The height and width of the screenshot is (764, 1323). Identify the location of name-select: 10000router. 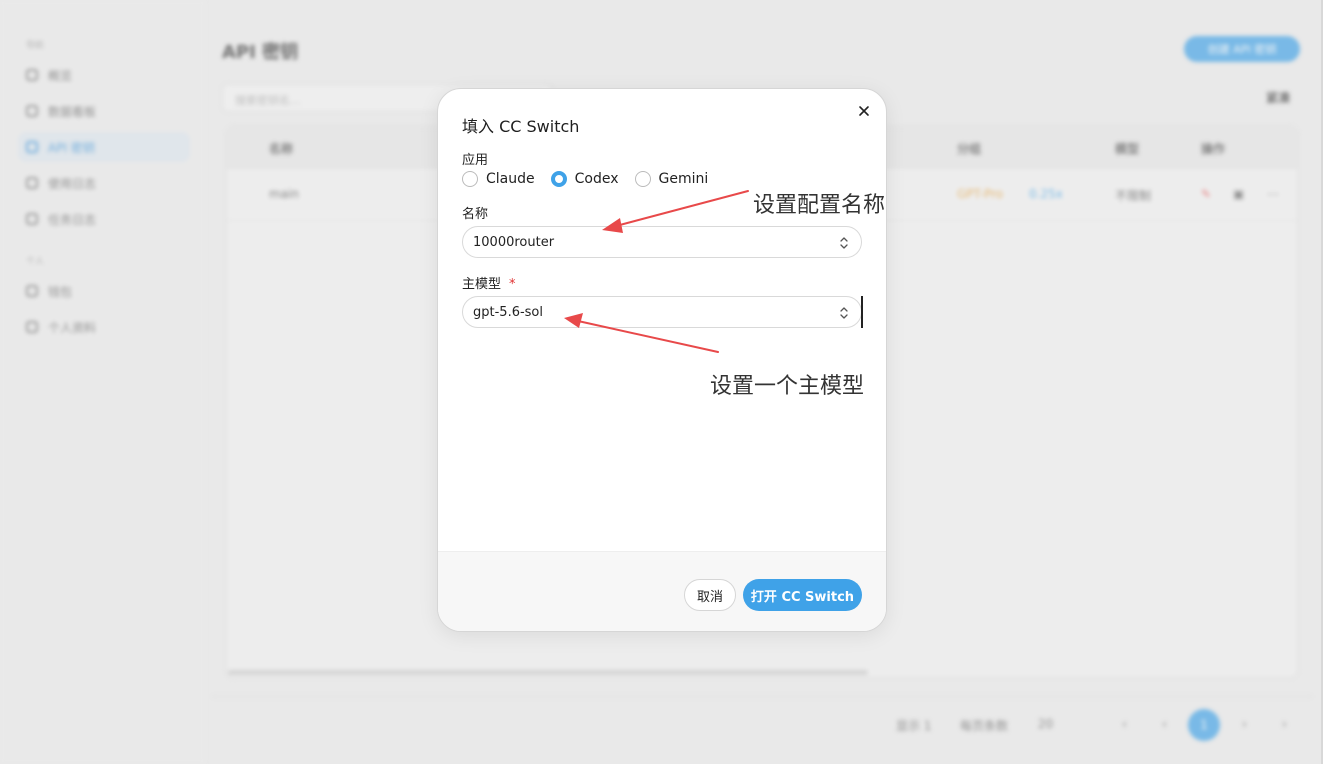
(662, 242).